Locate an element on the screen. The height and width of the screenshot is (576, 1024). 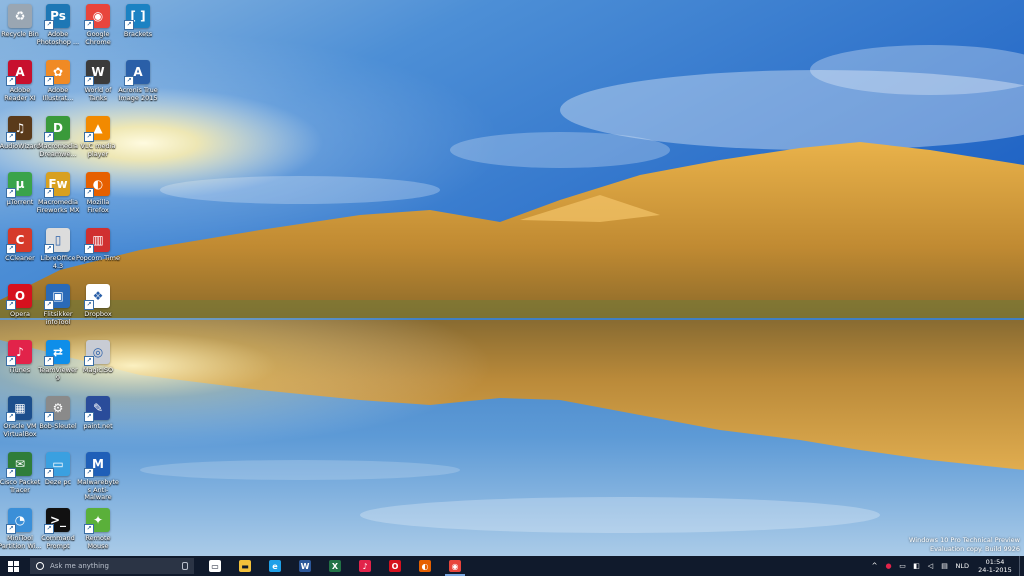
desktop-shortcut: ◐ ↗ Mozilla Firefox is located at coordinates (98, 200).